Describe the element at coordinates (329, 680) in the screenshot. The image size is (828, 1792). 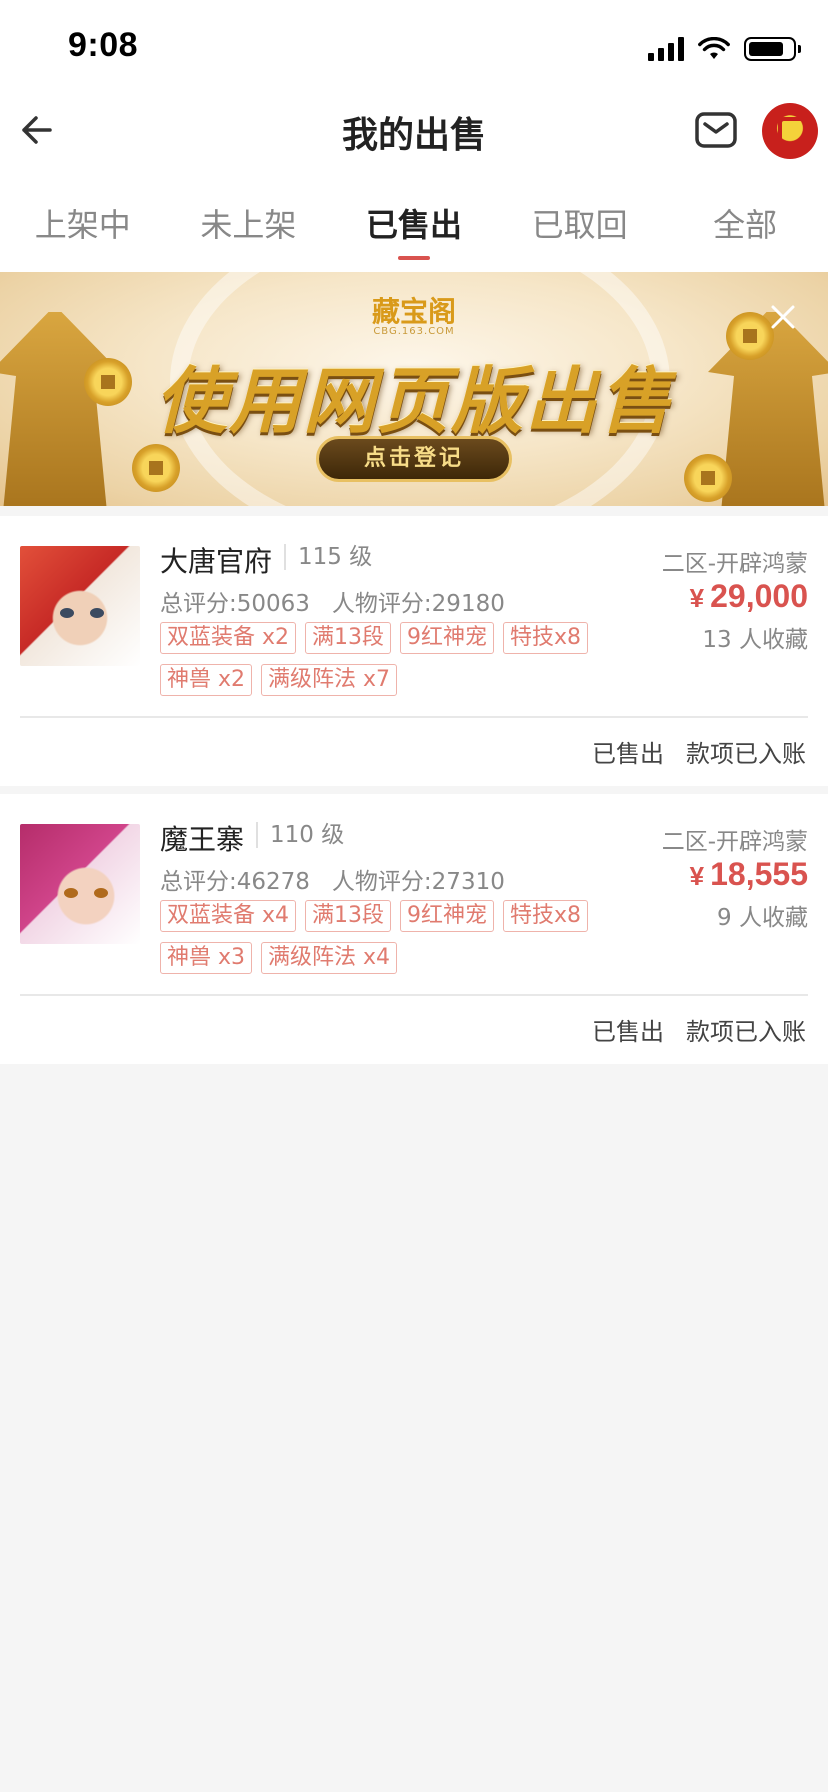
I see `feature-tag: 满级阵法 x7` at that location.